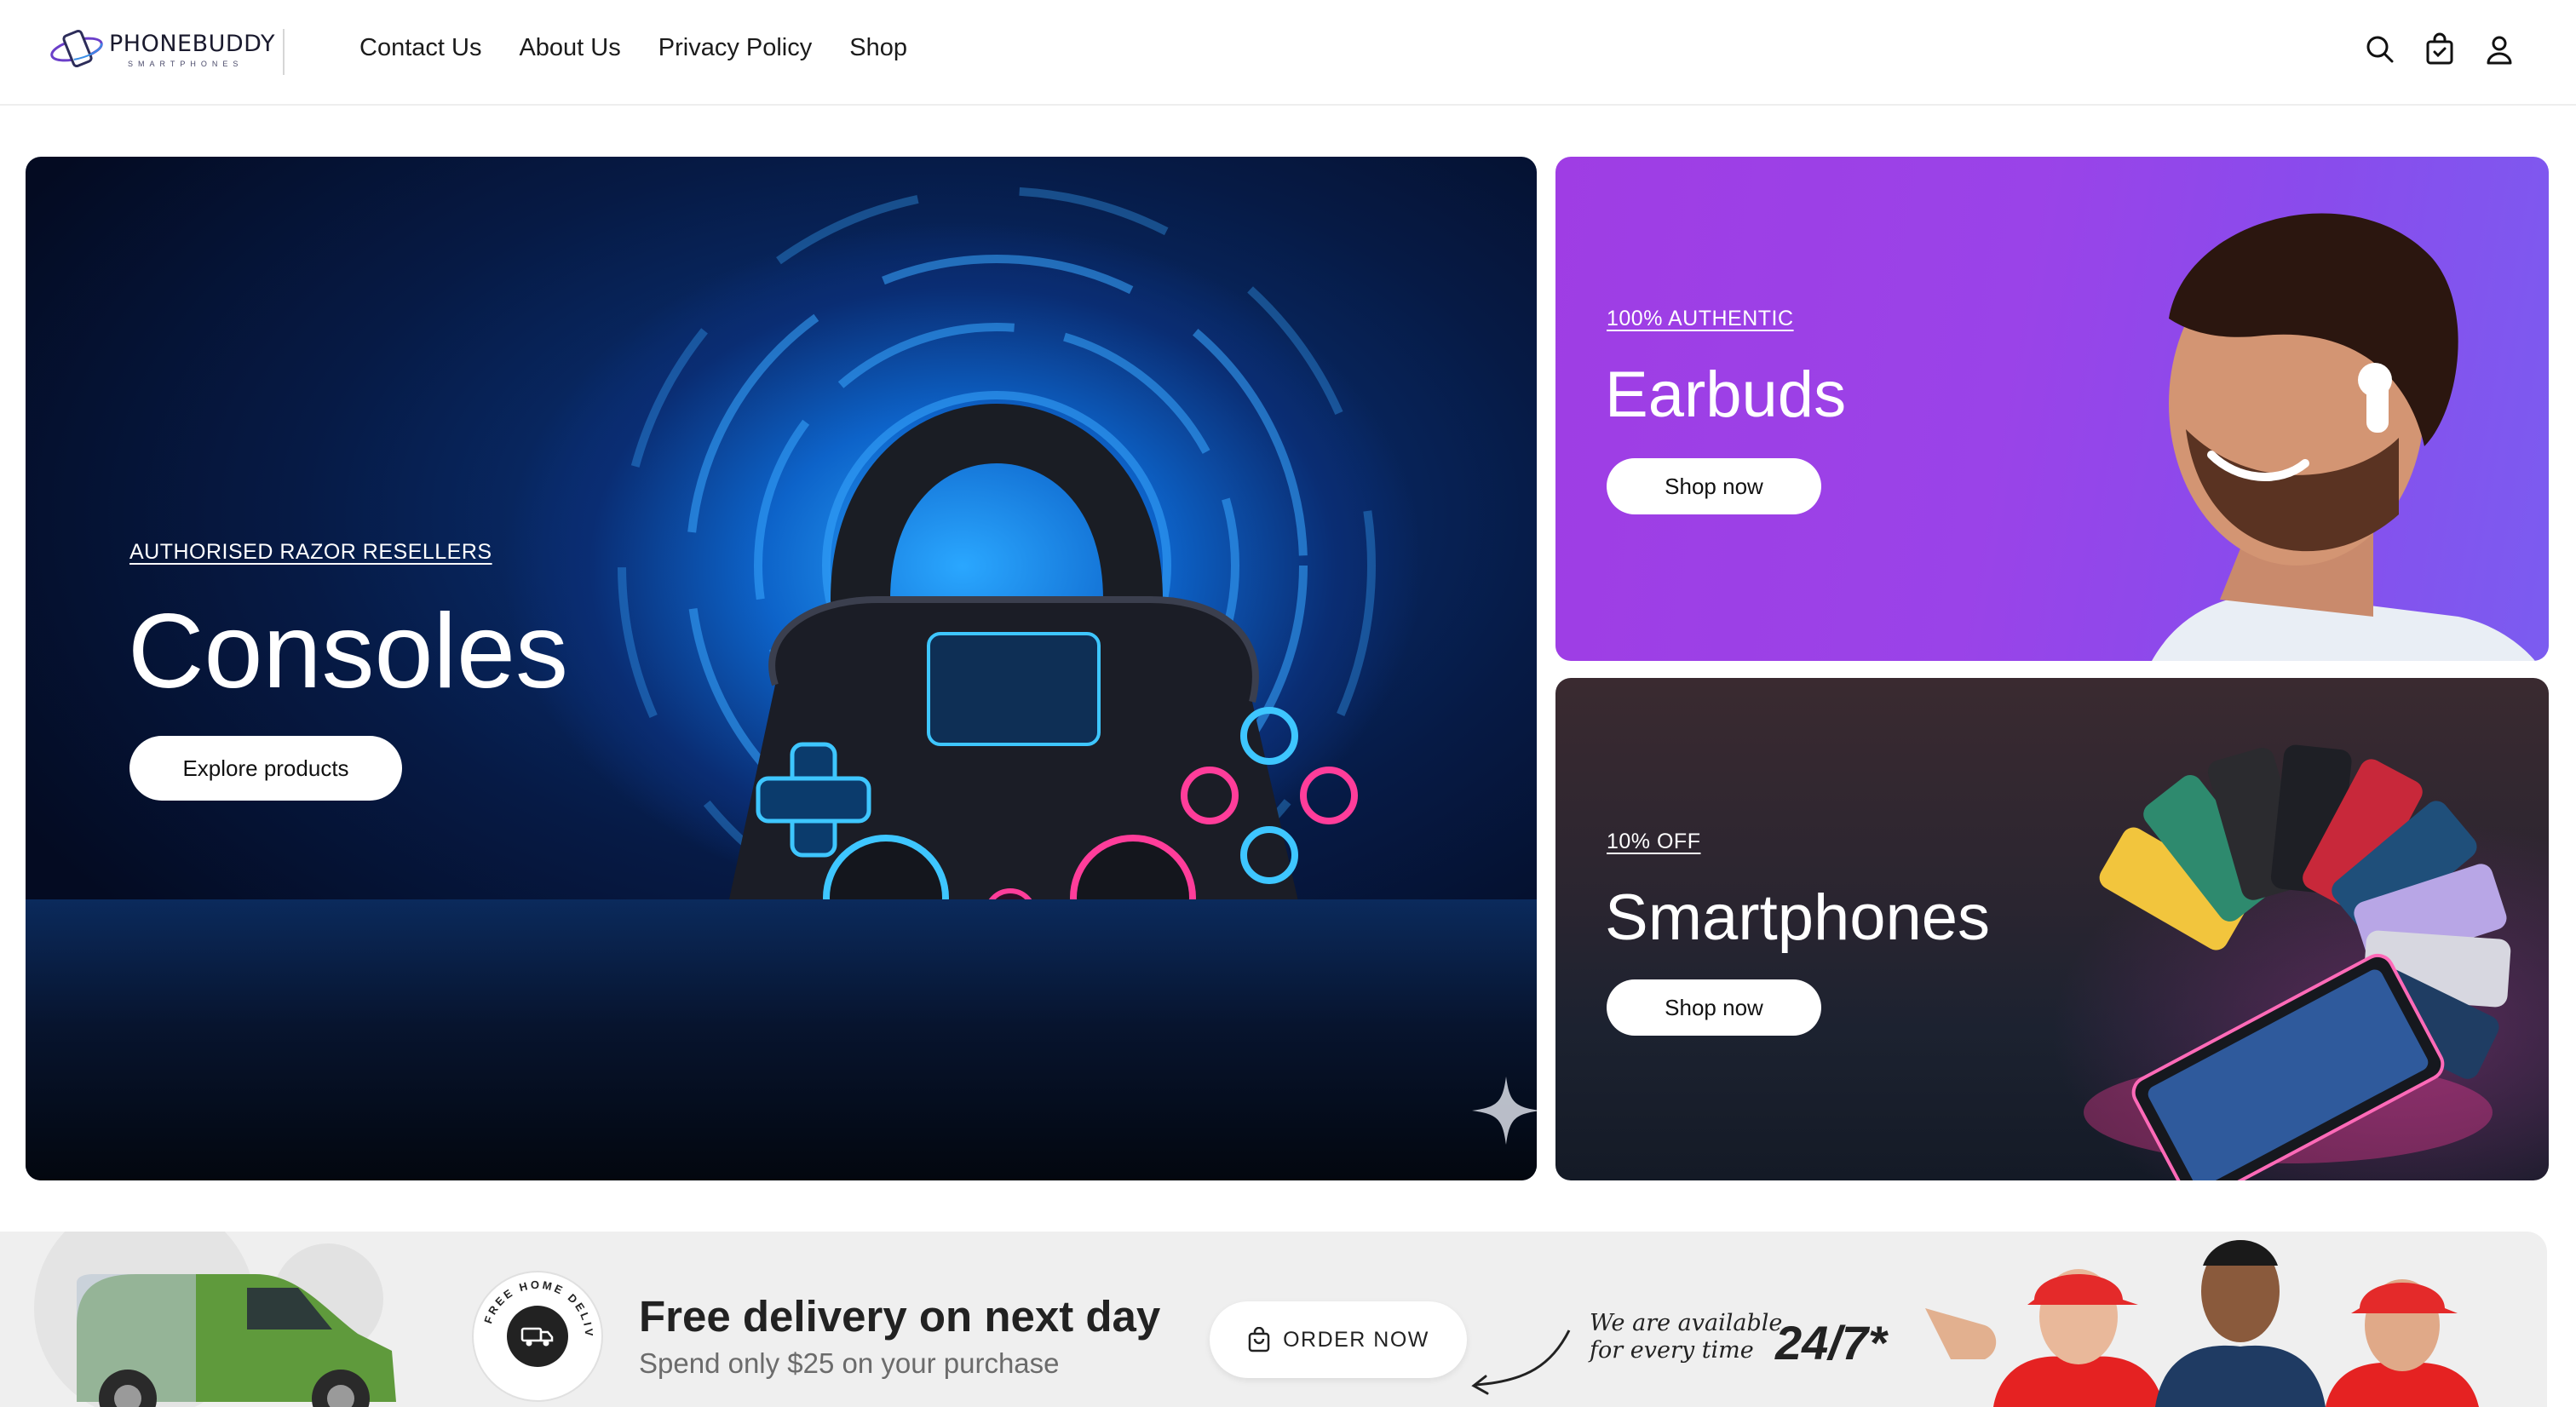  I want to click on header-actions, so click(2439, 49).